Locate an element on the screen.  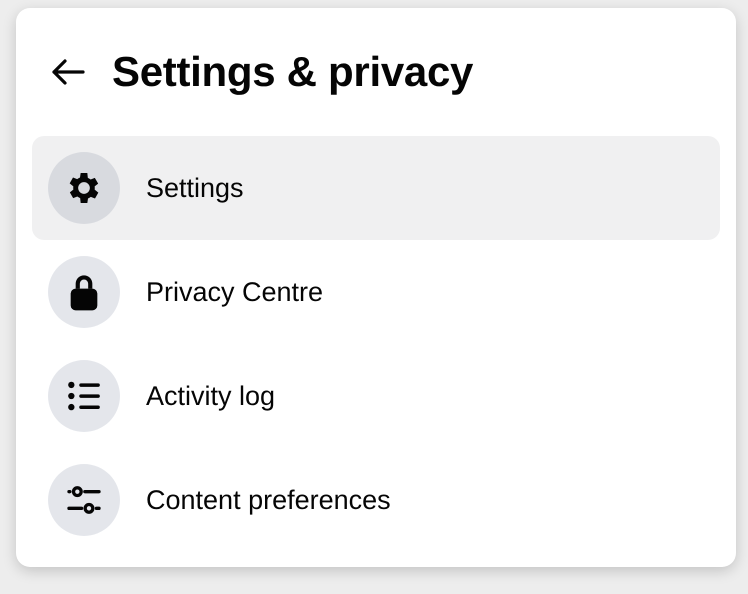
menu-title: Settings & privacy is located at coordinates (293, 72).